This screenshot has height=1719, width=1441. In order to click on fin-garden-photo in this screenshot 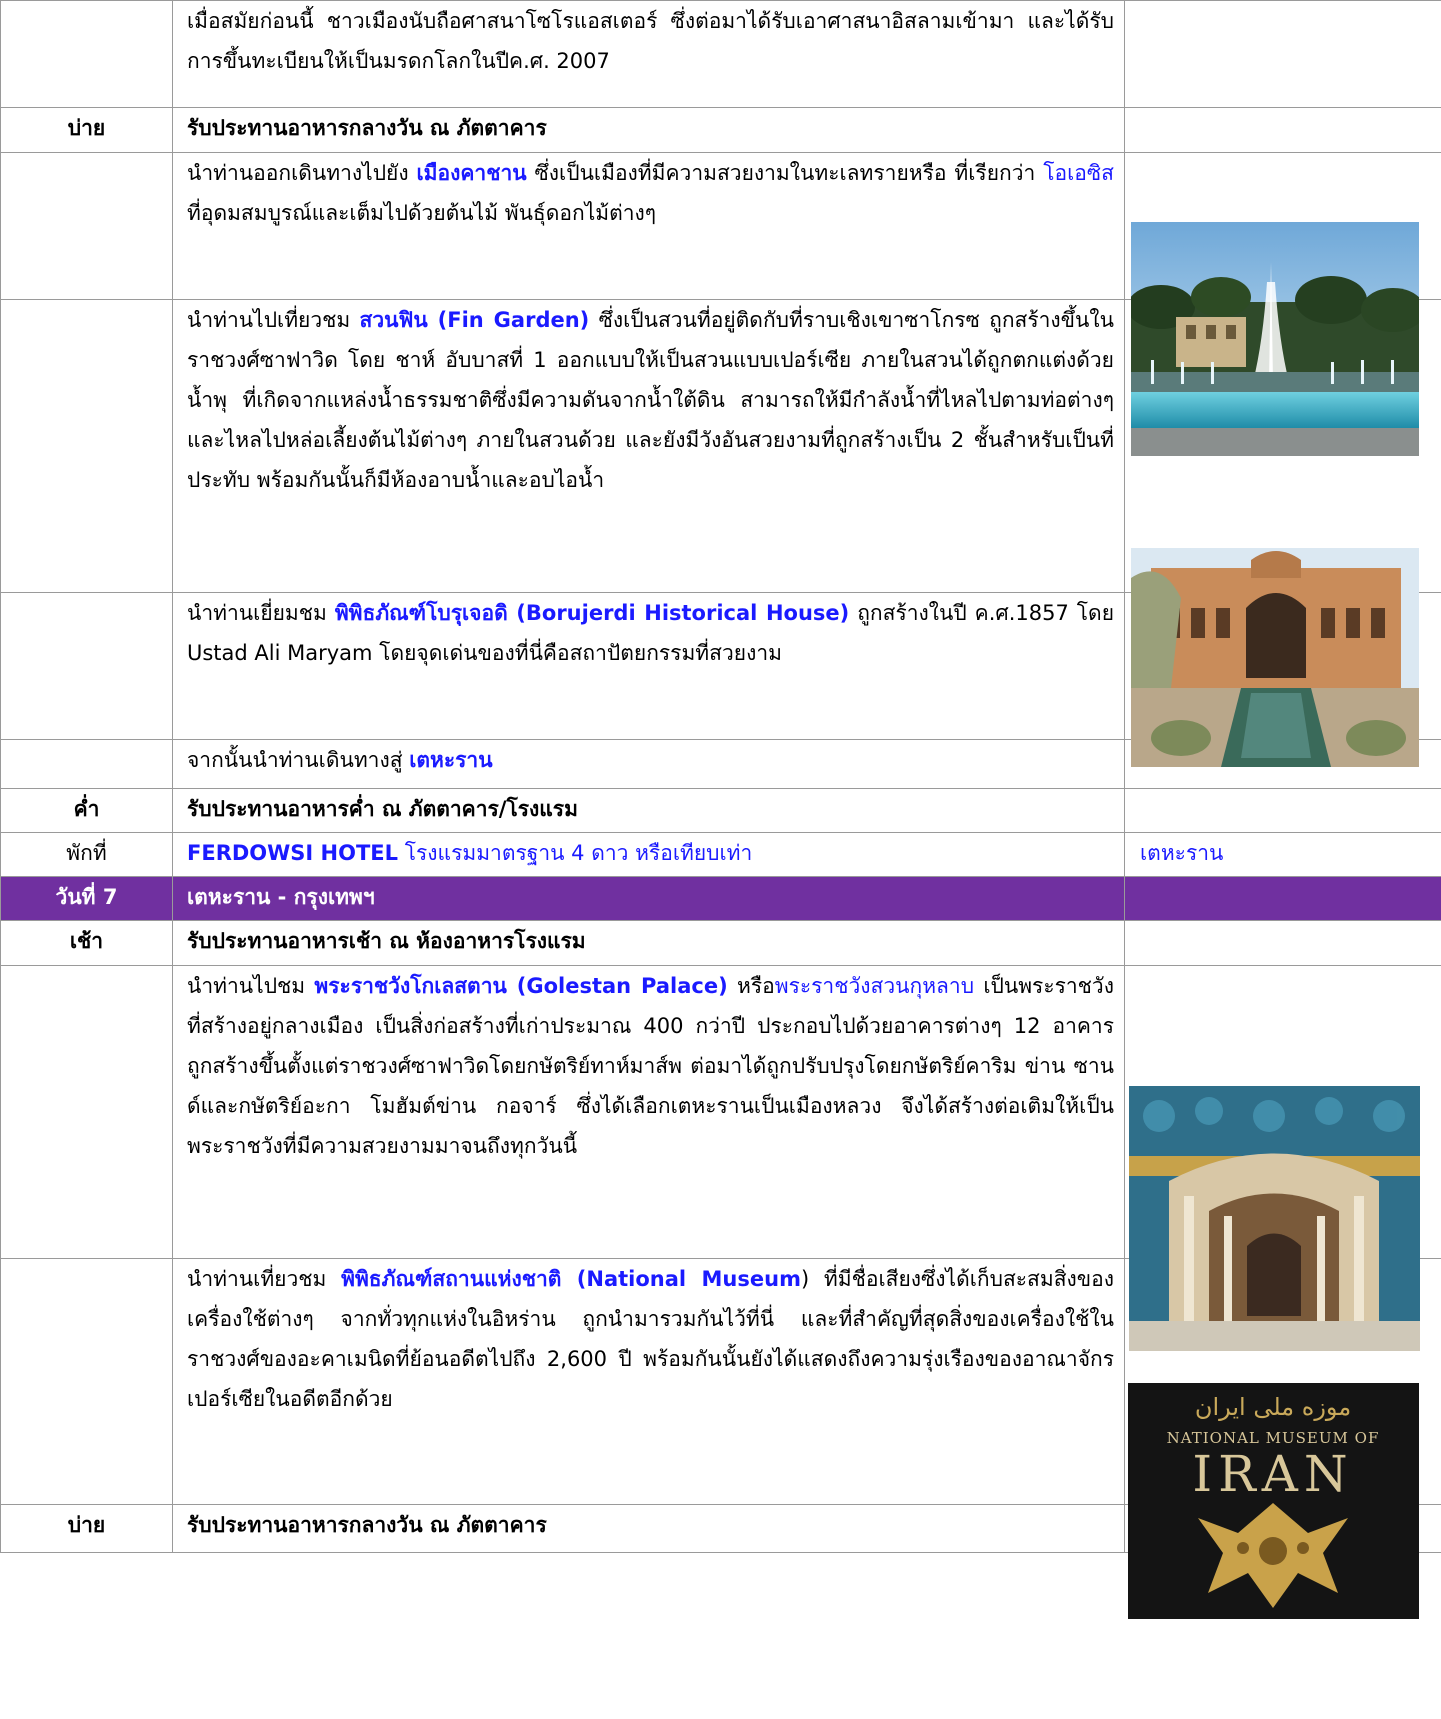, I will do `click(1275, 339)`.